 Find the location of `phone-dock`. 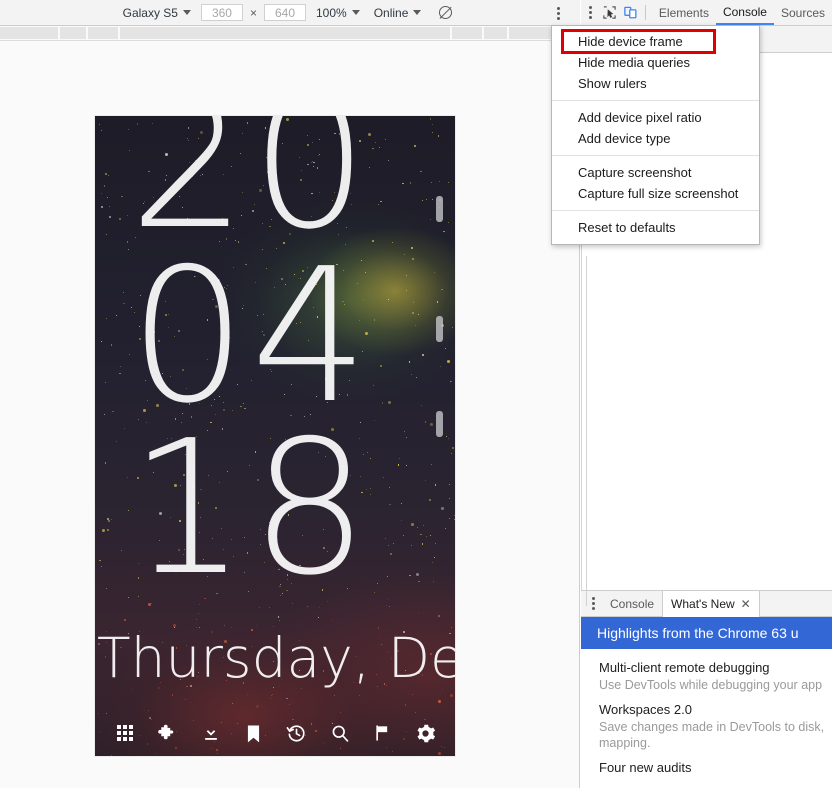

phone-dock is located at coordinates (275, 733).